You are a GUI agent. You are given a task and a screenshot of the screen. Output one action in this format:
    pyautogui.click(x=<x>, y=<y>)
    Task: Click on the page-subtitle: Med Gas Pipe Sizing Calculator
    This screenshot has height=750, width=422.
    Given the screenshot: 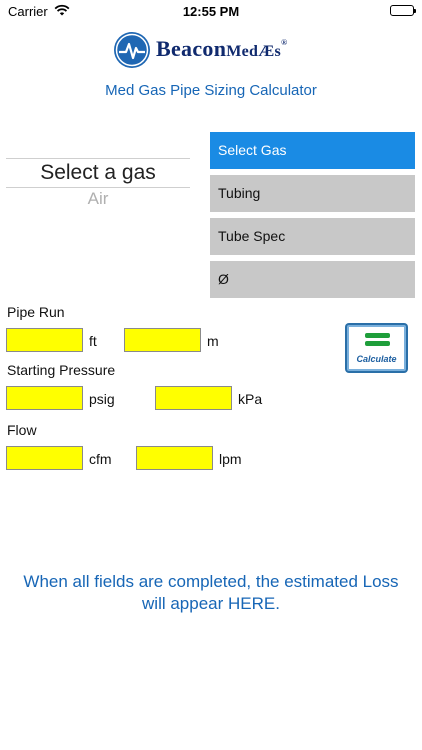 What is the action you would take?
    pyautogui.click(x=211, y=90)
    